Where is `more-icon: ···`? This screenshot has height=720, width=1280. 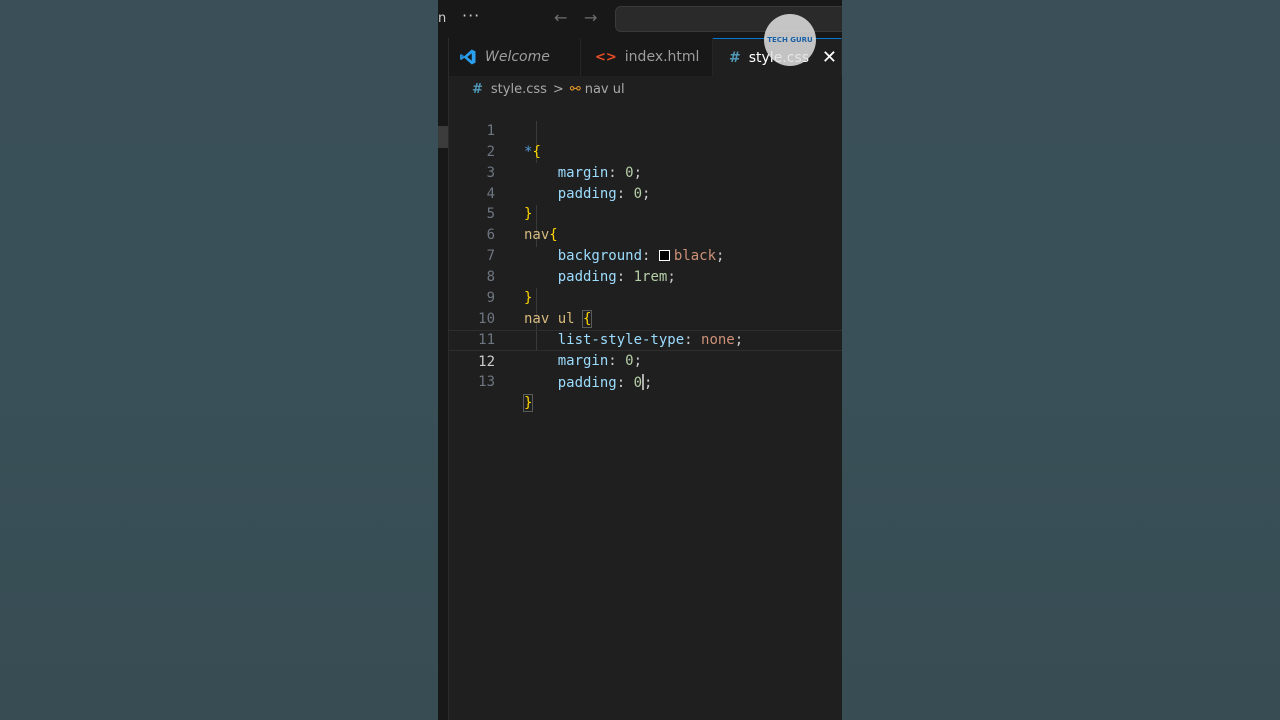
more-icon: ··· is located at coordinates (471, 15).